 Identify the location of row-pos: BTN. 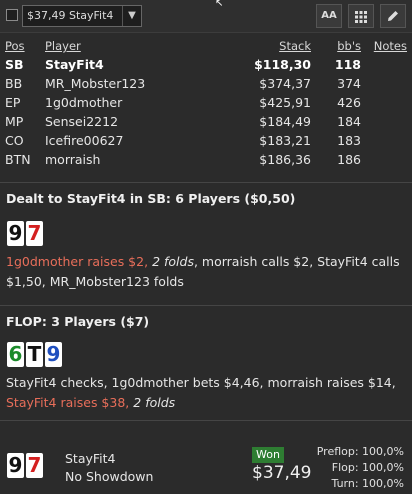
(18, 159).